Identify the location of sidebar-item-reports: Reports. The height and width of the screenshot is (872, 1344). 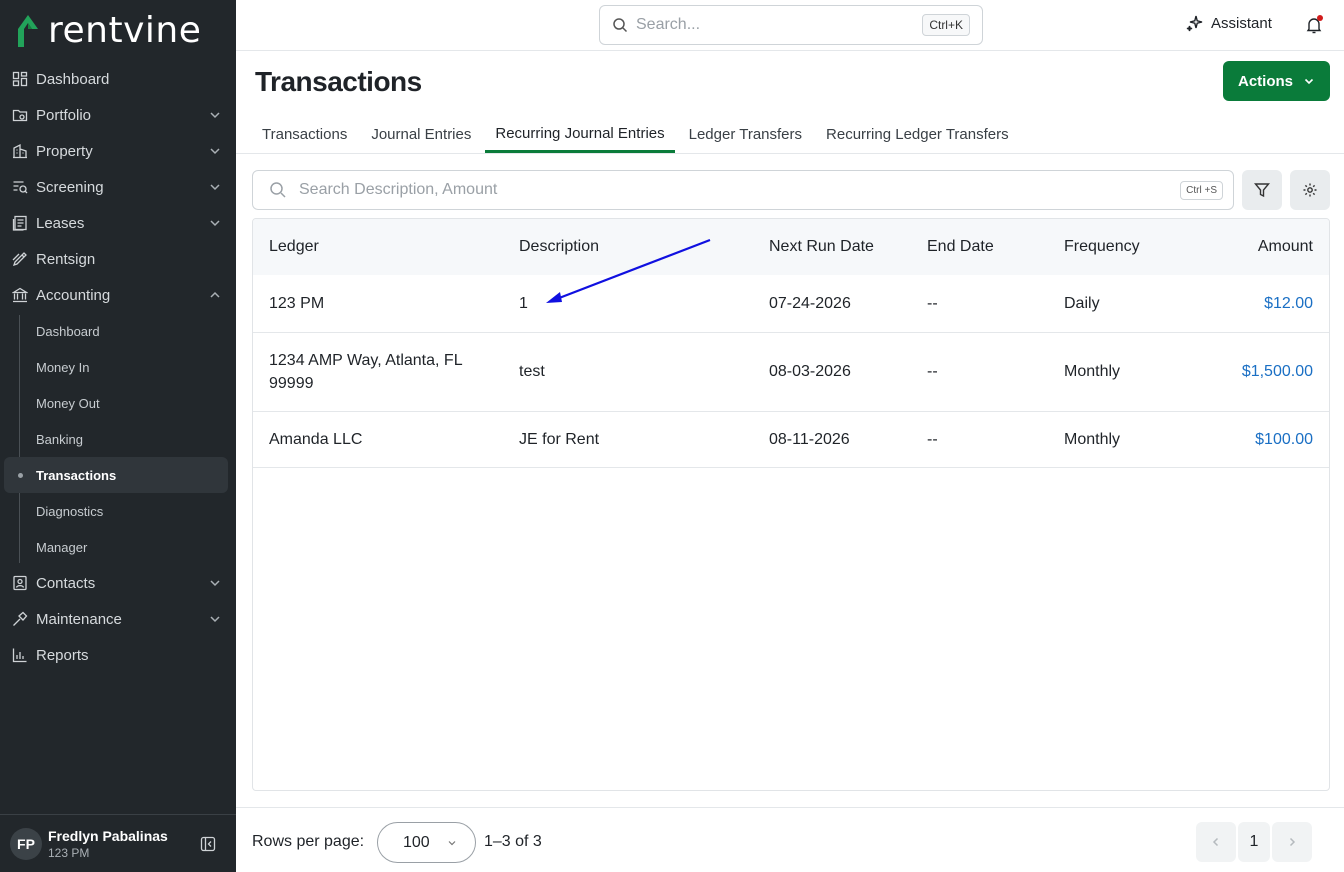
(118, 655).